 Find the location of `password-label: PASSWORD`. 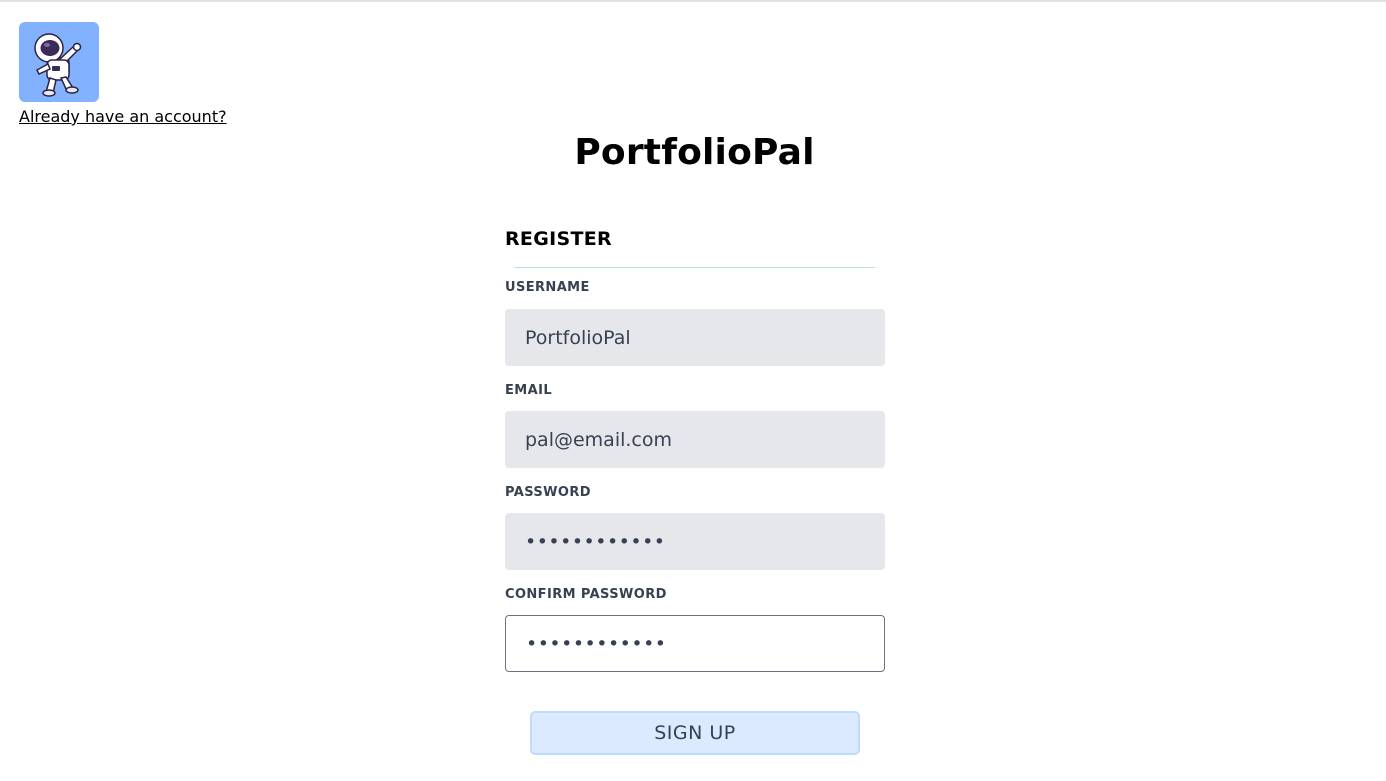

password-label: PASSWORD is located at coordinates (548, 492).